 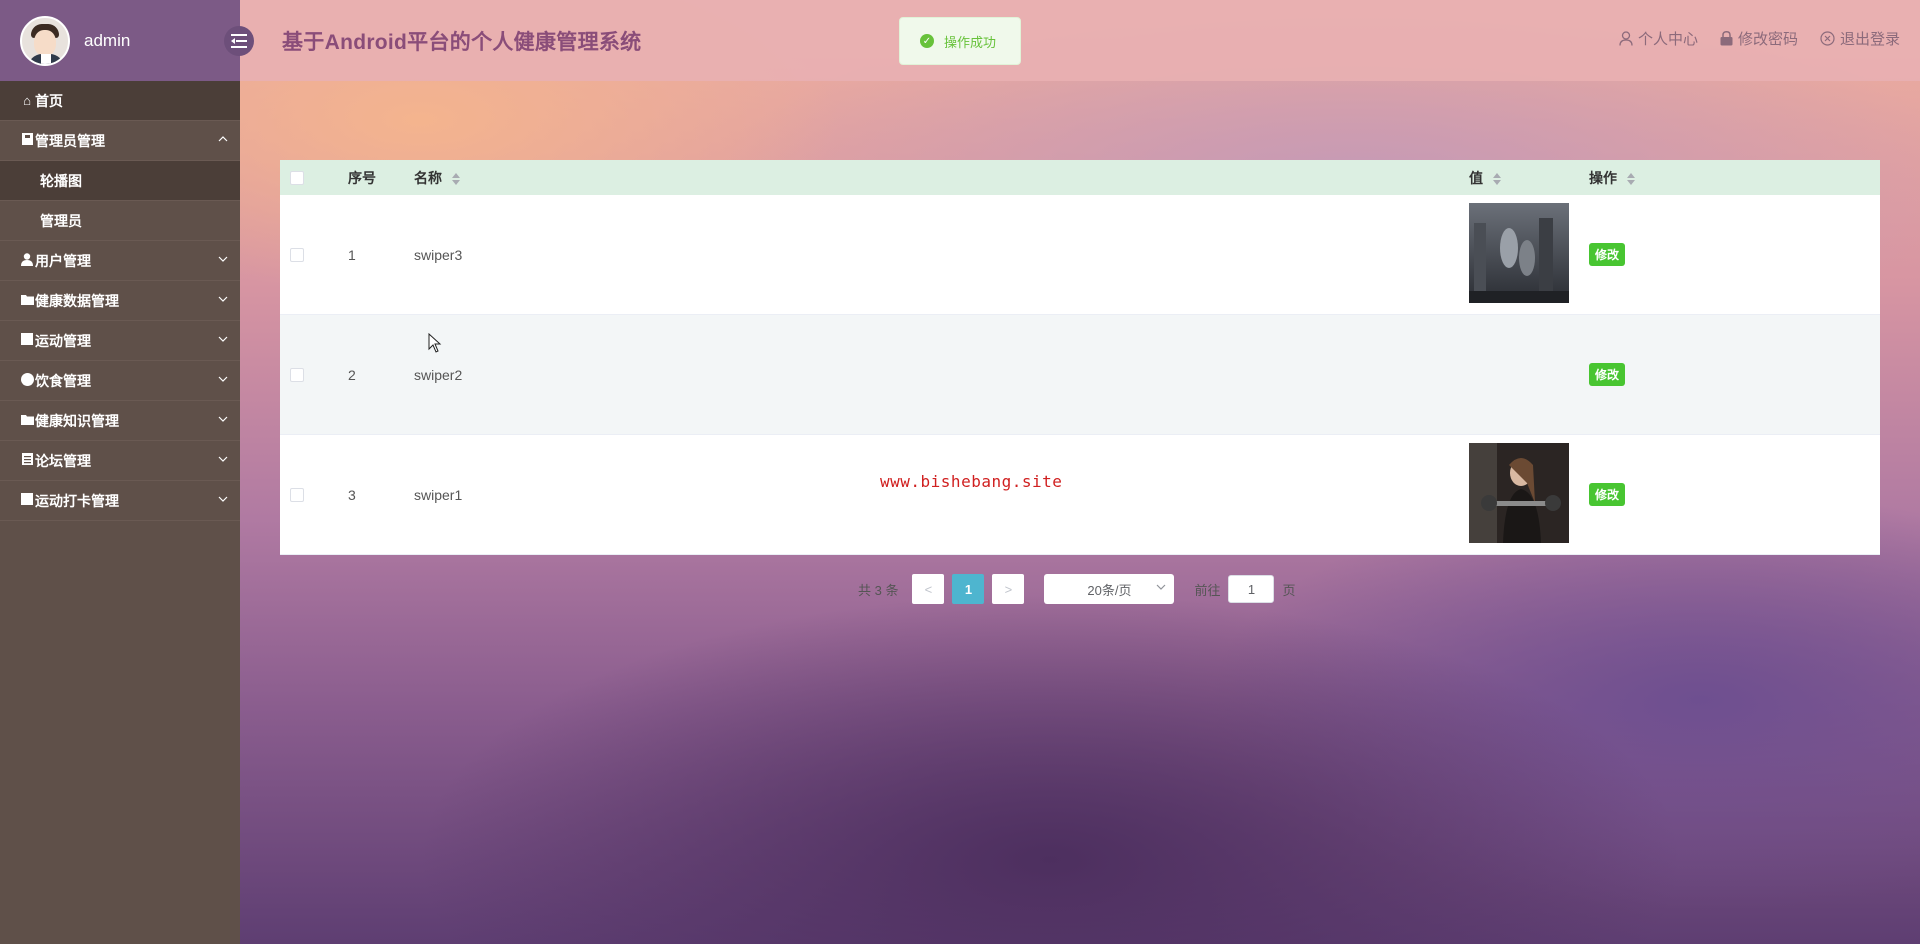 I want to click on row-index: 3, so click(x=352, y=494).